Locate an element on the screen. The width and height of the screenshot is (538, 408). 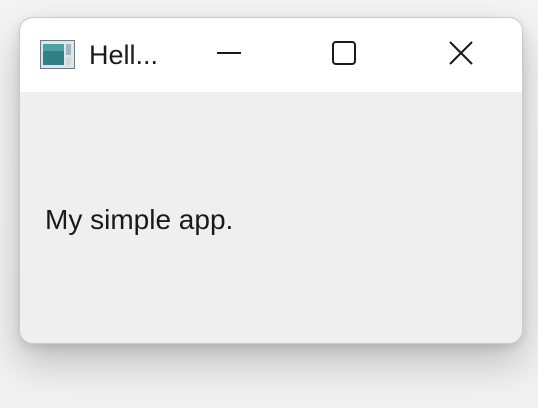
minimize-icon is located at coordinates (229, 55).